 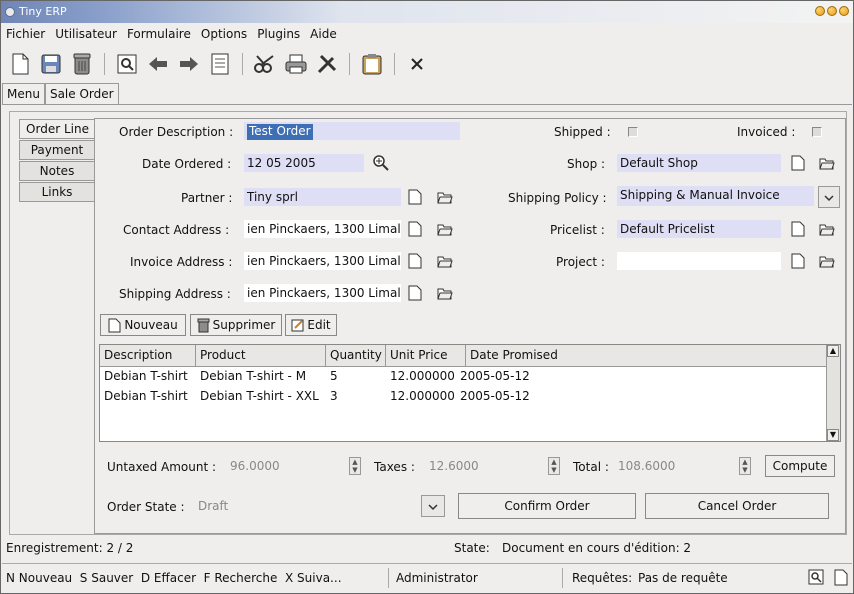 I want to click on column-description: Description, so click(x=148, y=355).